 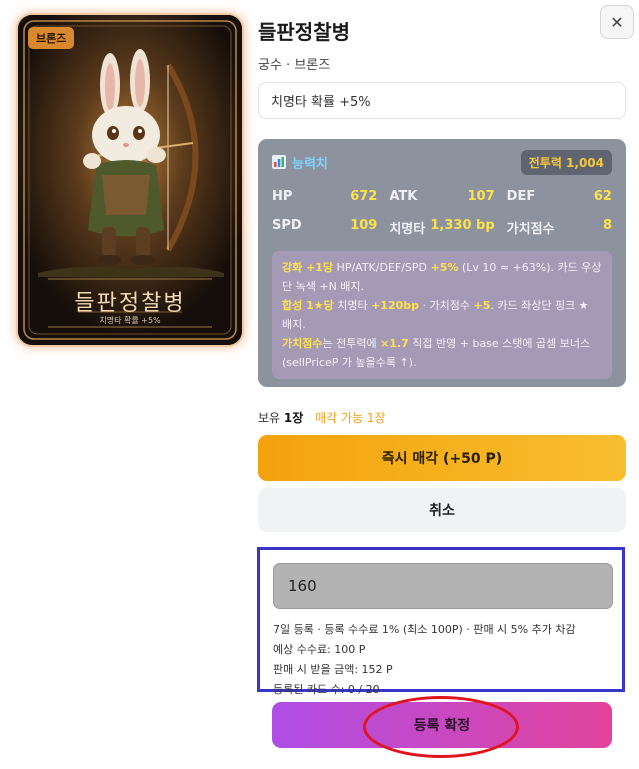 What do you see at coordinates (559, 196) in the screenshot?
I see `stat-def: DEF 62` at bounding box center [559, 196].